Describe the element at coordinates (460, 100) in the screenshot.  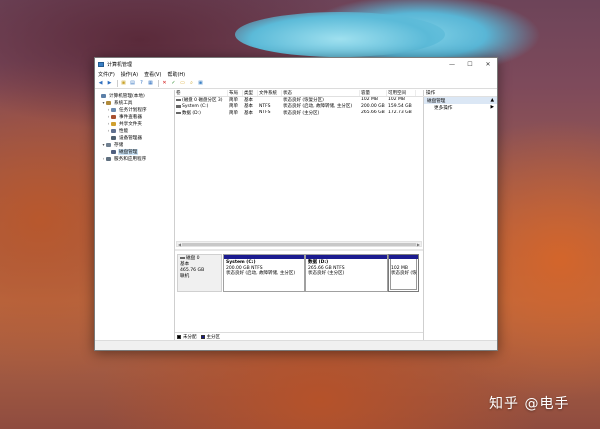
I see `actions-section-disk-management: 磁盘管理 ▲` at that location.